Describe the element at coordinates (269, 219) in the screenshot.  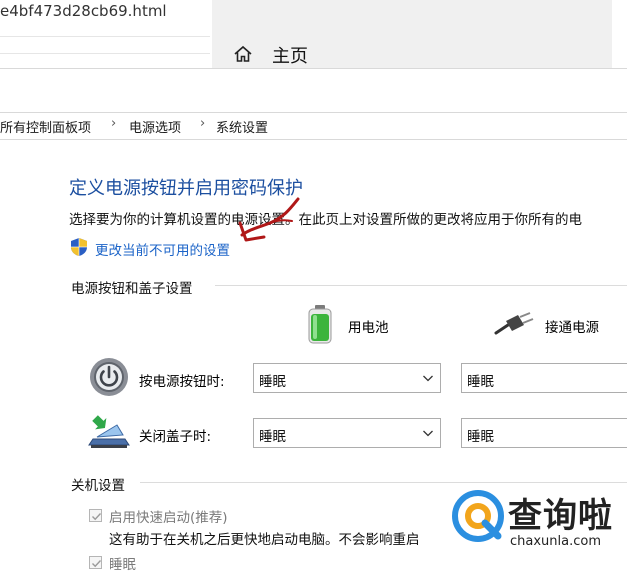
I see `annotation-arrow-icon` at that location.